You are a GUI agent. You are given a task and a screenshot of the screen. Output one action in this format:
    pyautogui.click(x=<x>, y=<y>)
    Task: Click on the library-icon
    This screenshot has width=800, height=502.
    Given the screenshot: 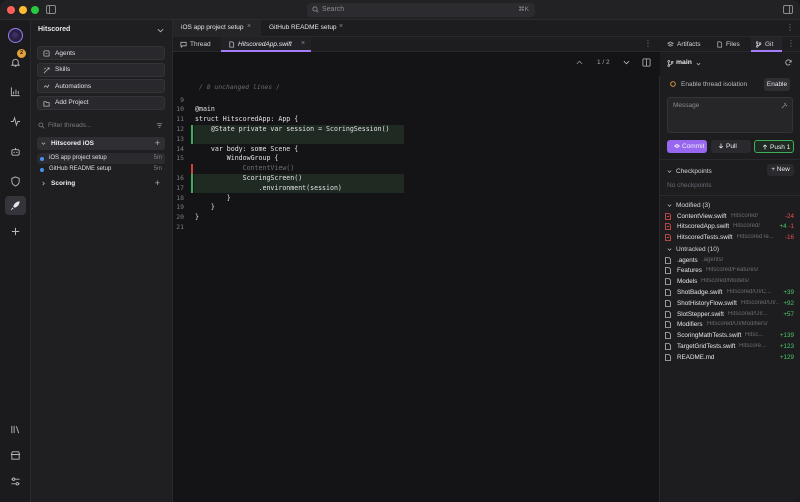 What is the action you would take?
    pyautogui.click(x=15, y=429)
    